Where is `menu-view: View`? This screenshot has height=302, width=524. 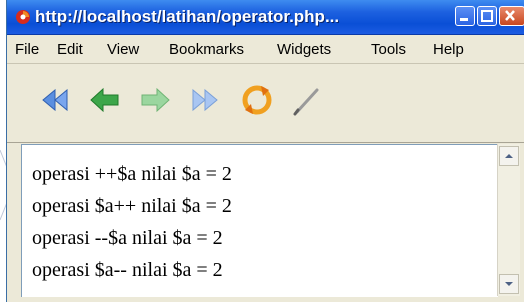
menu-view: View is located at coordinates (123, 49).